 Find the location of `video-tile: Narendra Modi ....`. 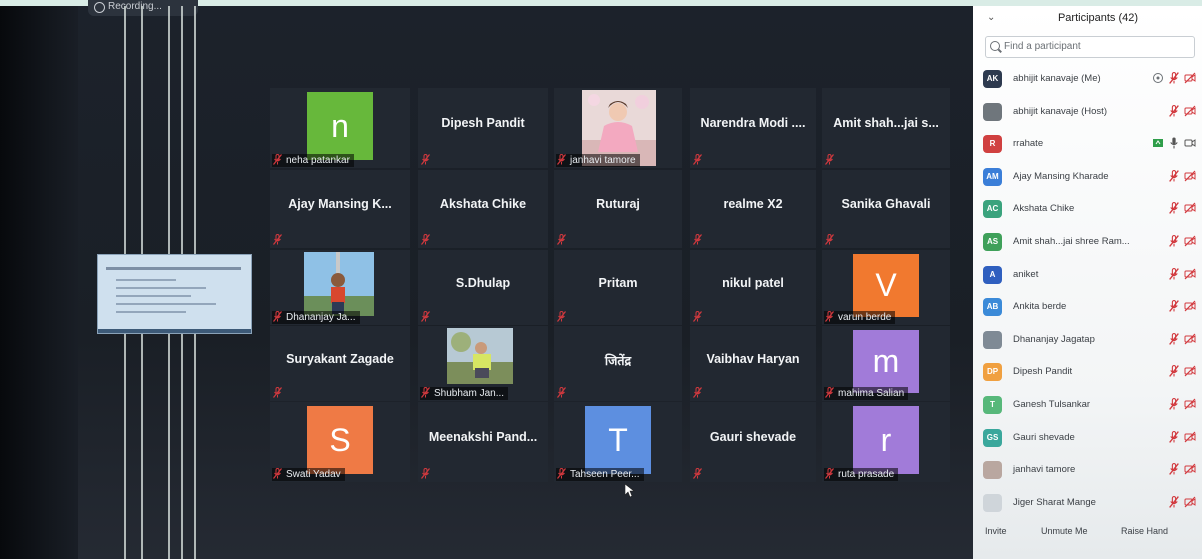

video-tile: Narendra Modi .... is located at coordinates (753, 128).